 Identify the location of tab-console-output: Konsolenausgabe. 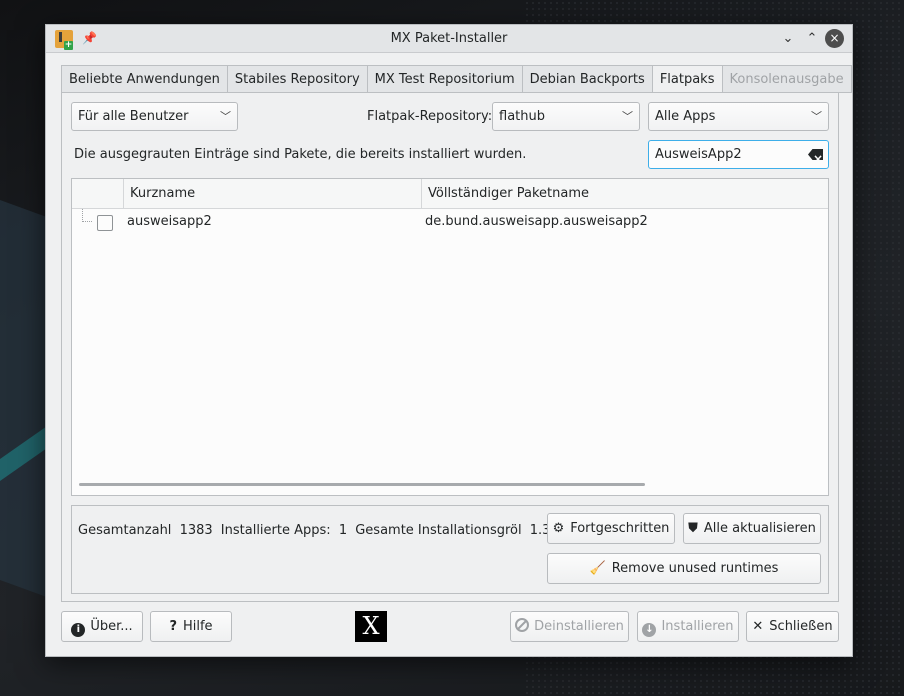
(786, 79).